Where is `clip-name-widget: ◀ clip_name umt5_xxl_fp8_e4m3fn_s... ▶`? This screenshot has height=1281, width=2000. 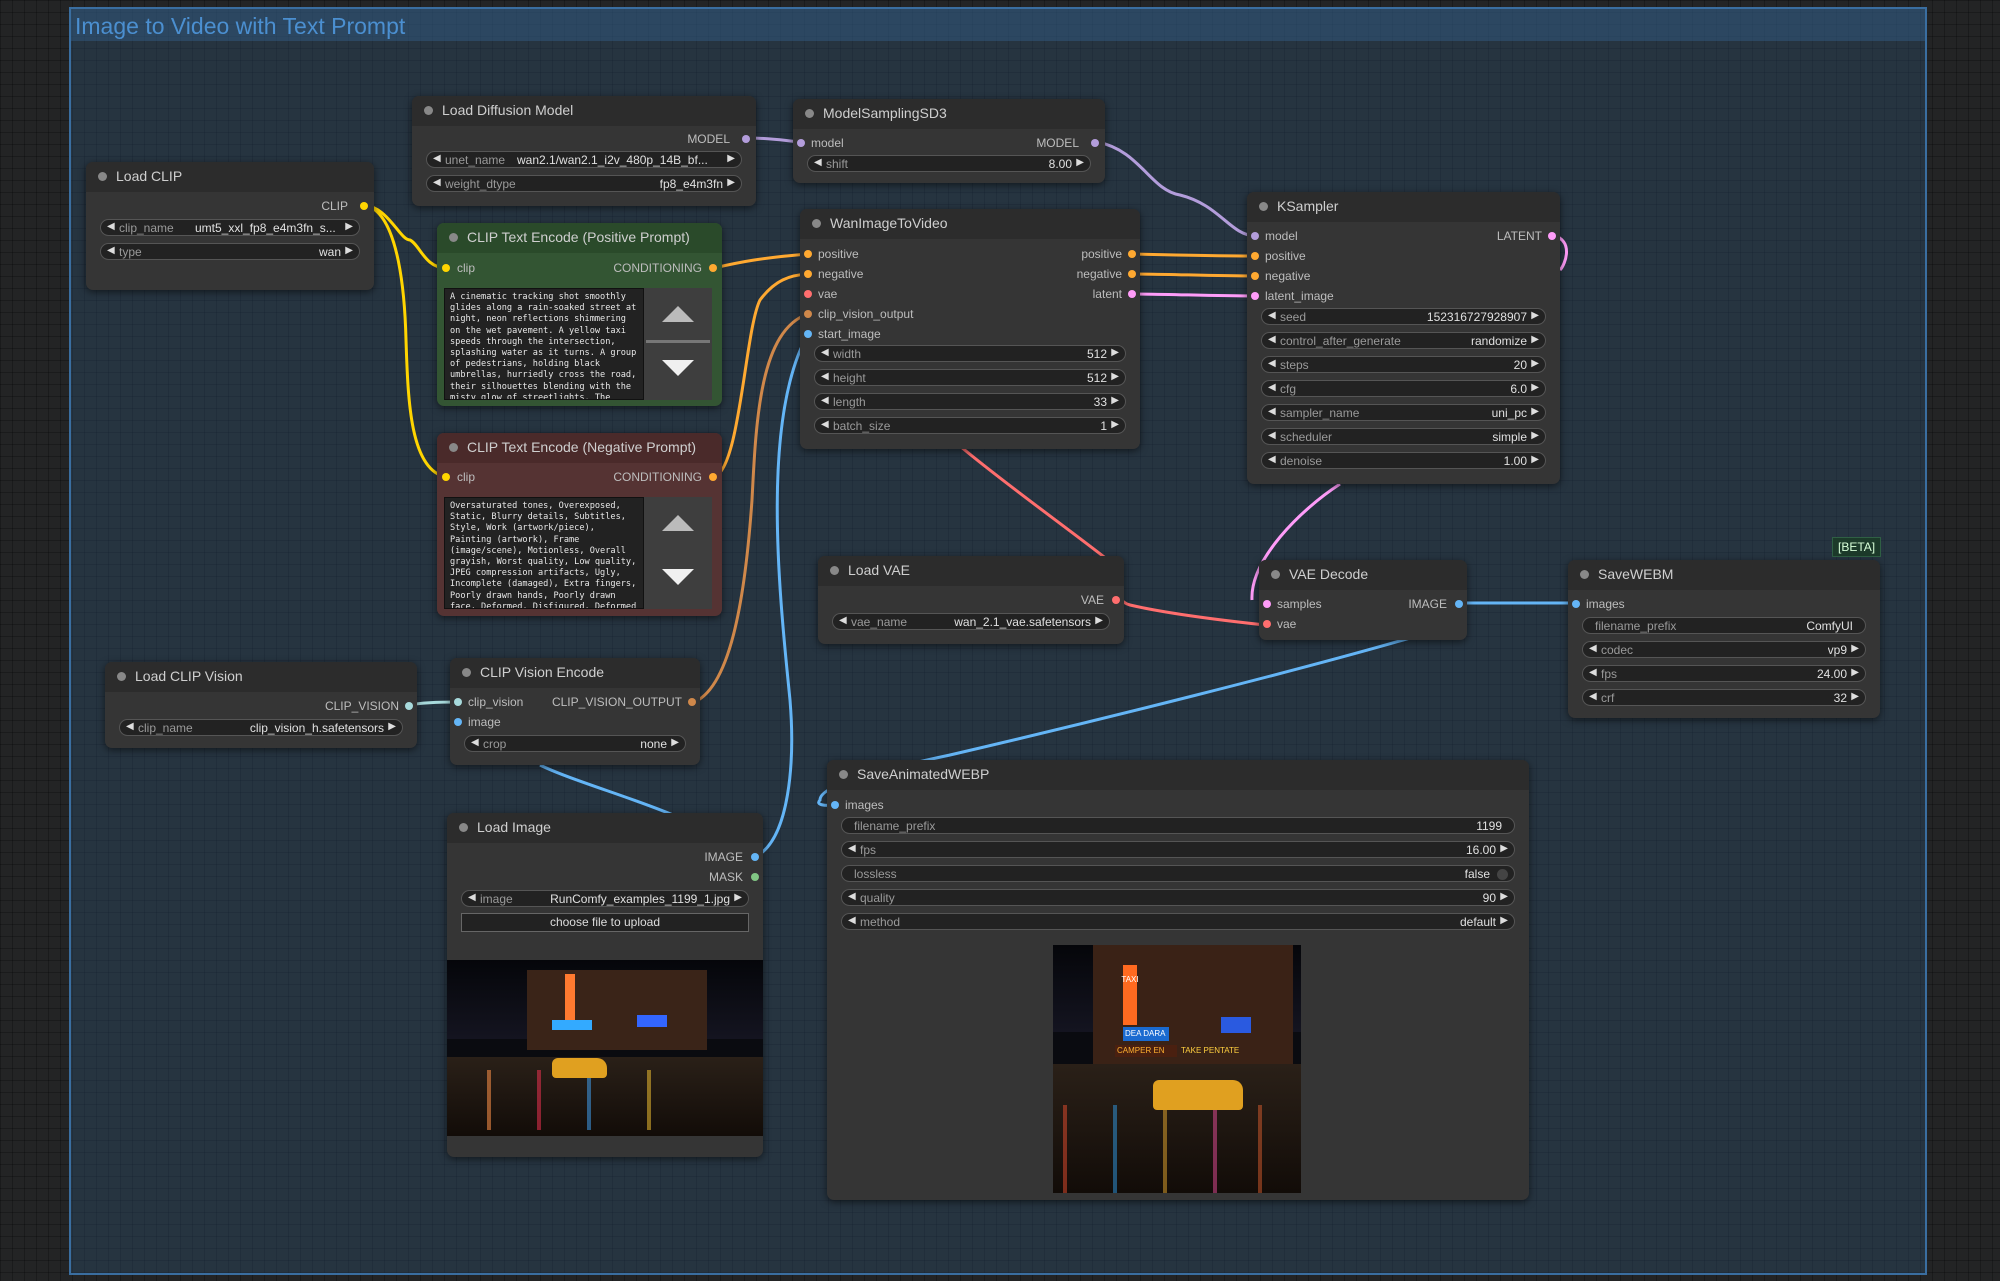 clip-name-widget: ◀ clip_name umt5_xxl_fp8_e4m3fn_s... ▶ is located at coordinates (230, 227).